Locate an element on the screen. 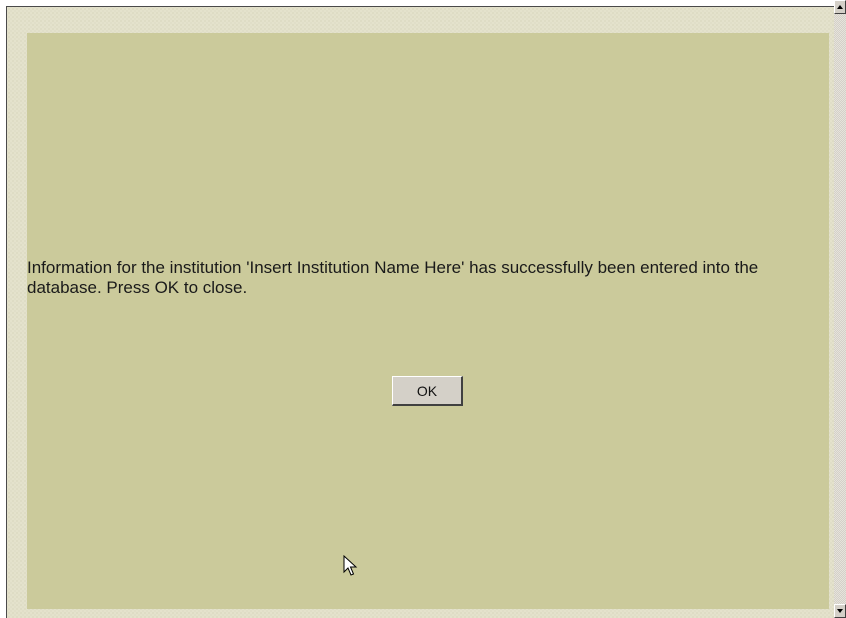 Image resolution: width=846 pixels, height=618 pixels. scroll-up-arrow-icon is located at coordinates (840, 7).